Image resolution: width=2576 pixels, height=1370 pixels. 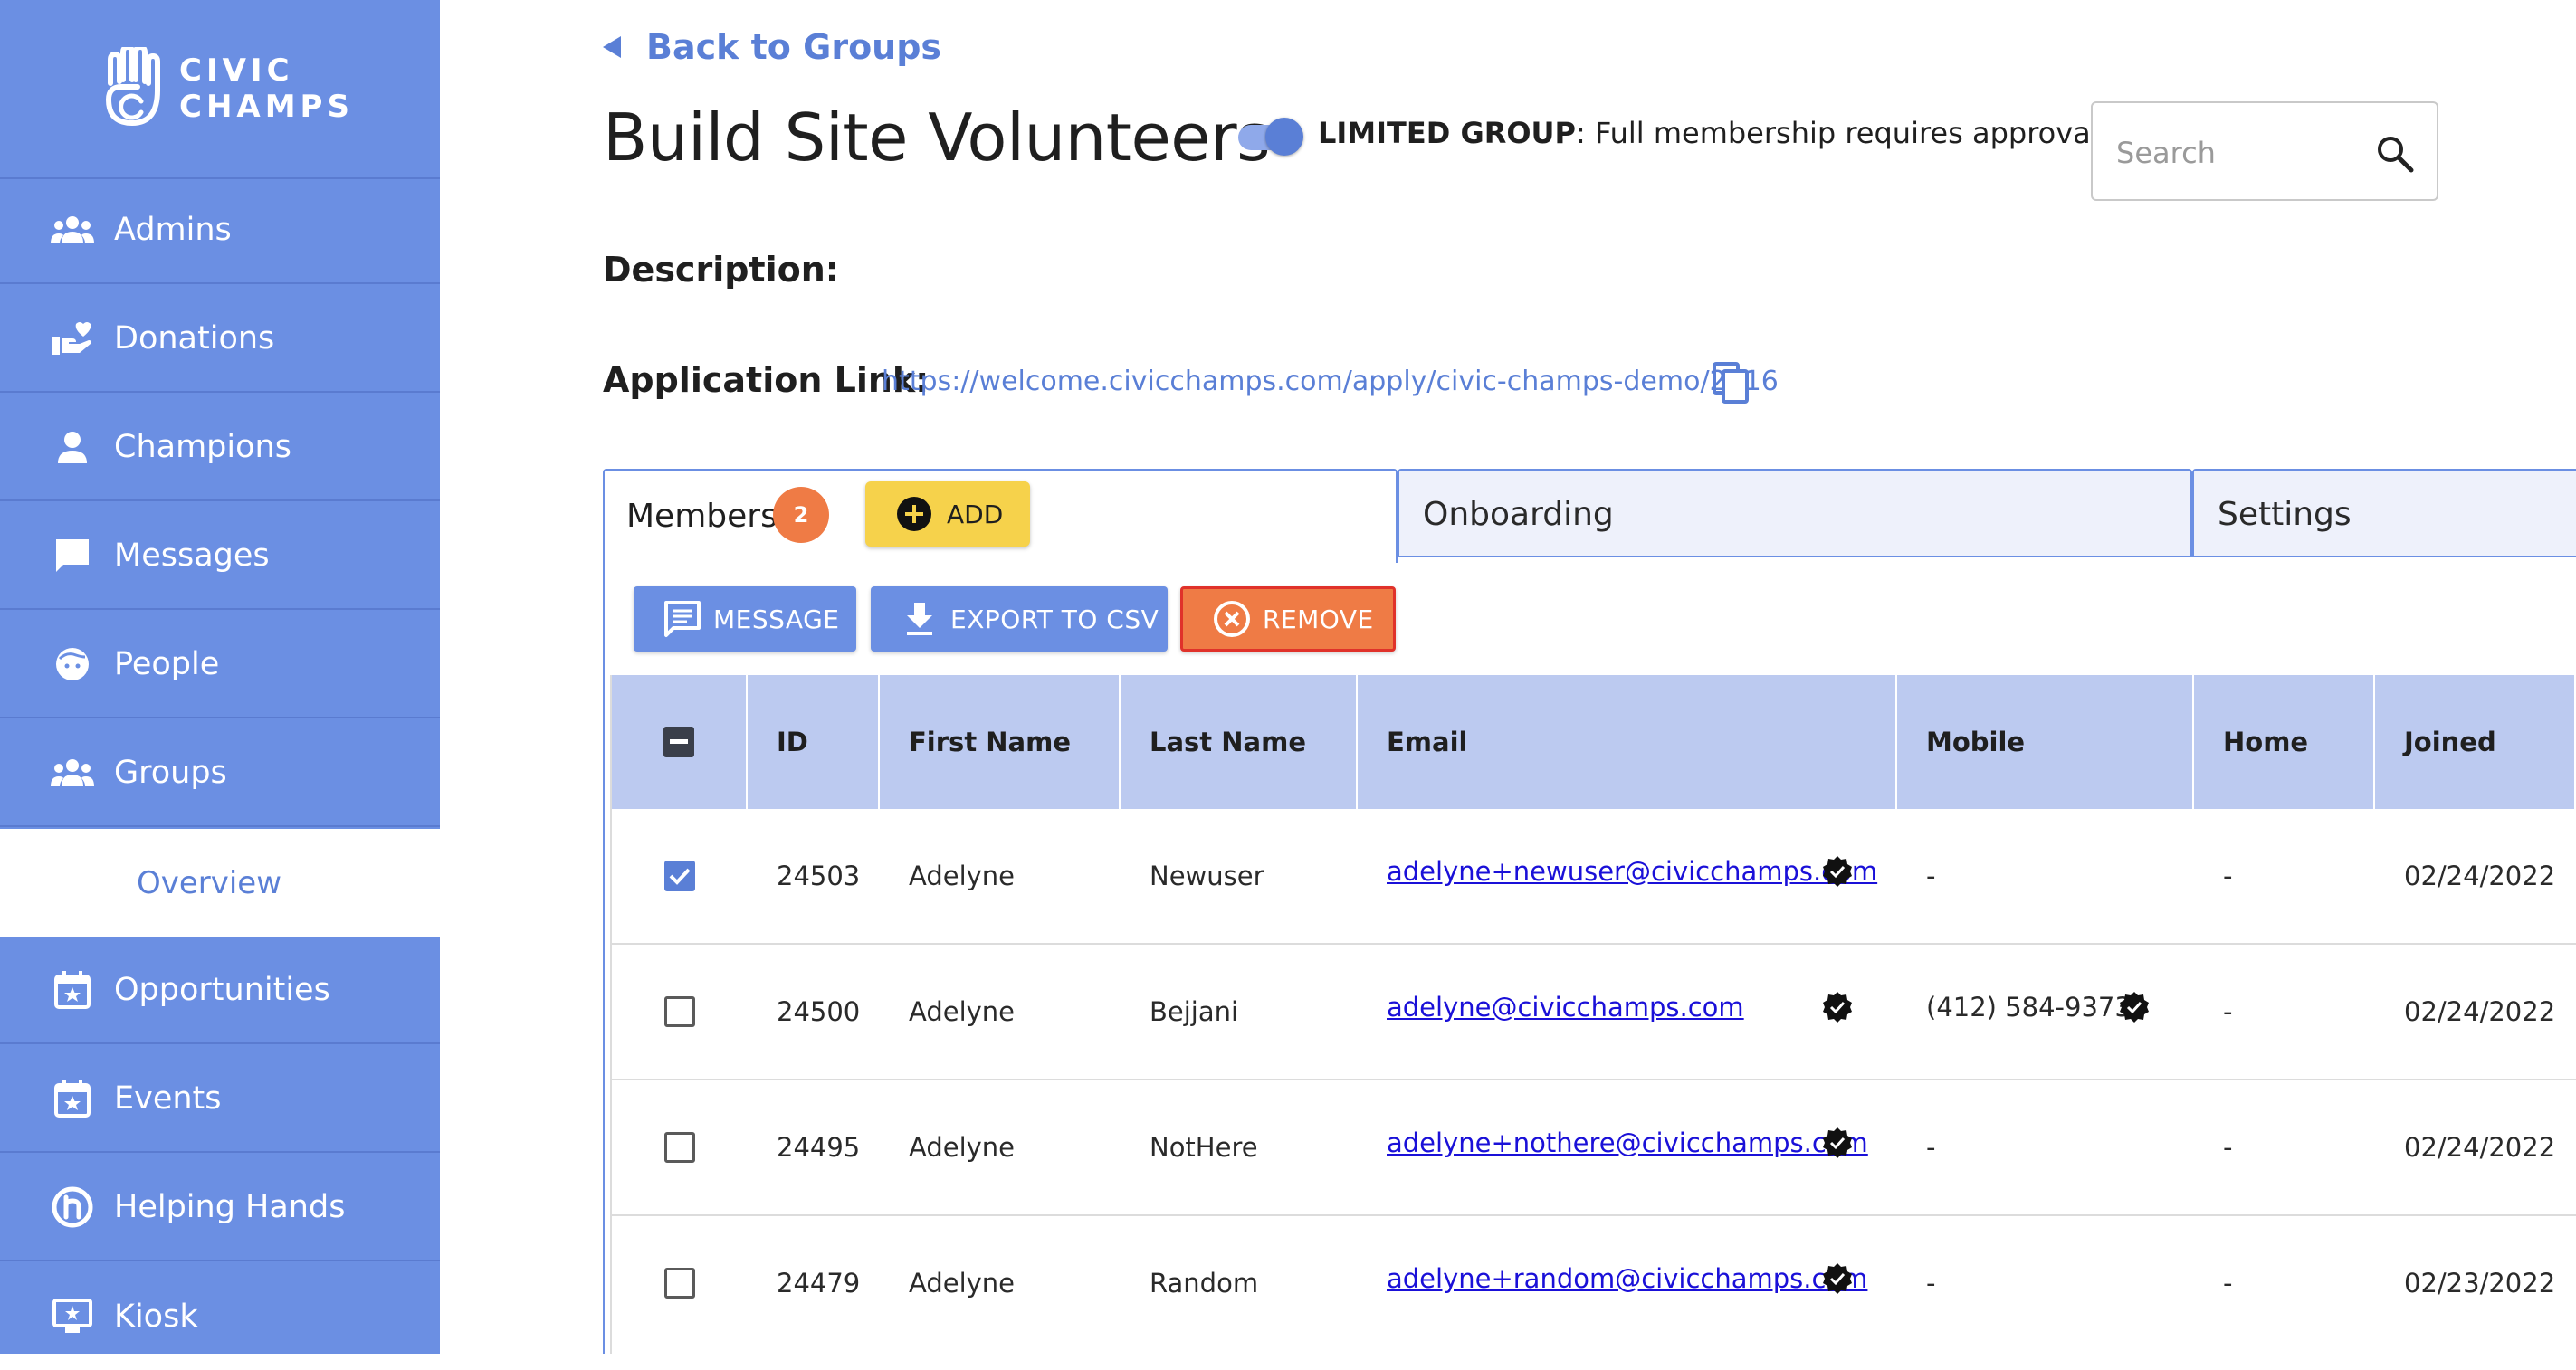 I want to click on cell-id: 24495, so click(x=819, y=1147).